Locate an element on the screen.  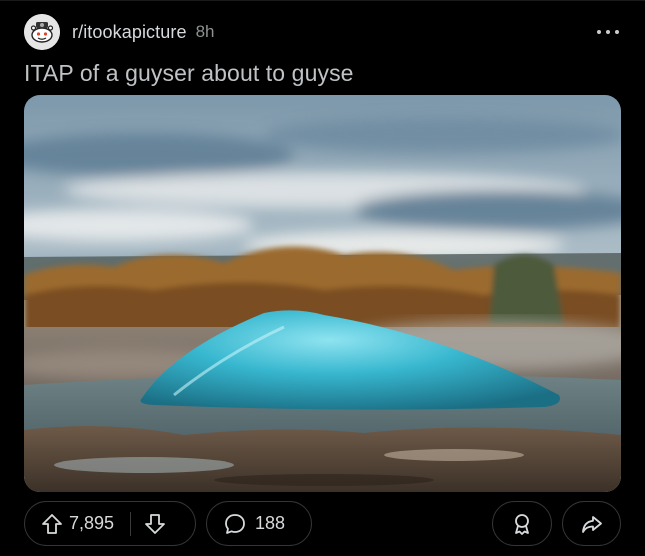
share-arrow-icon is located at coordinates (592, 524).